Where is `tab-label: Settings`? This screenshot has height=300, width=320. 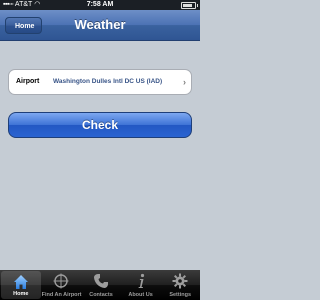
tab-label: Settings is located at coordinates (180, 295).